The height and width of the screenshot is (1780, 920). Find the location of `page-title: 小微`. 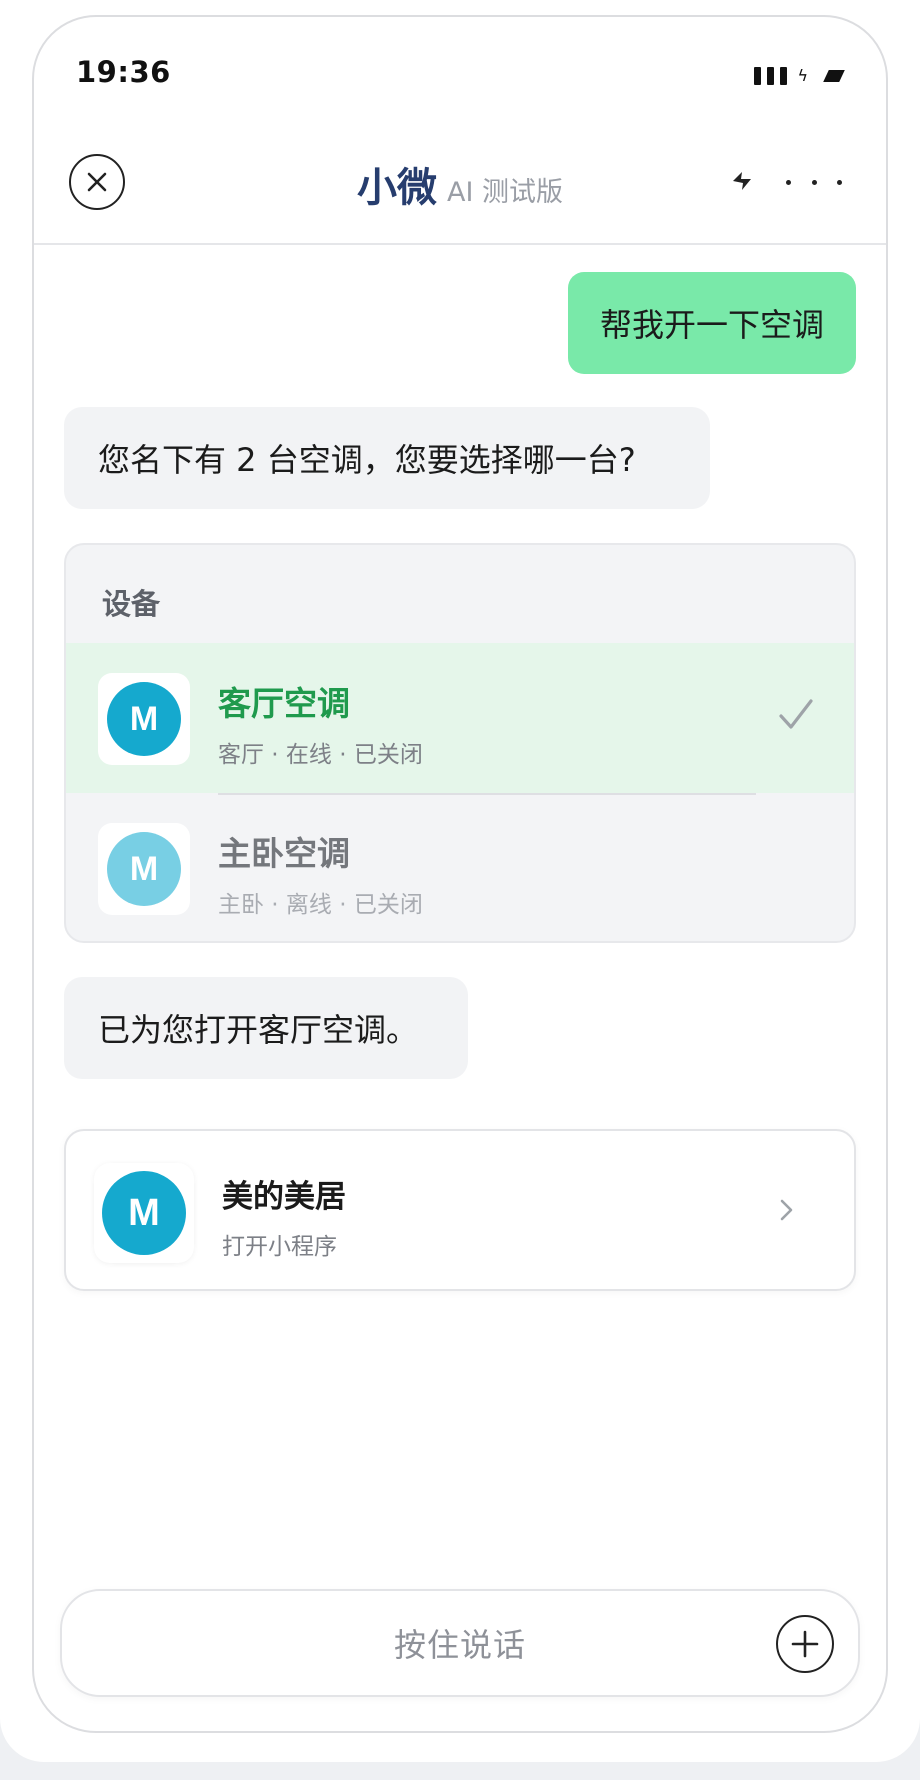

page-title: 小微 is located at coordinates (396, 188).